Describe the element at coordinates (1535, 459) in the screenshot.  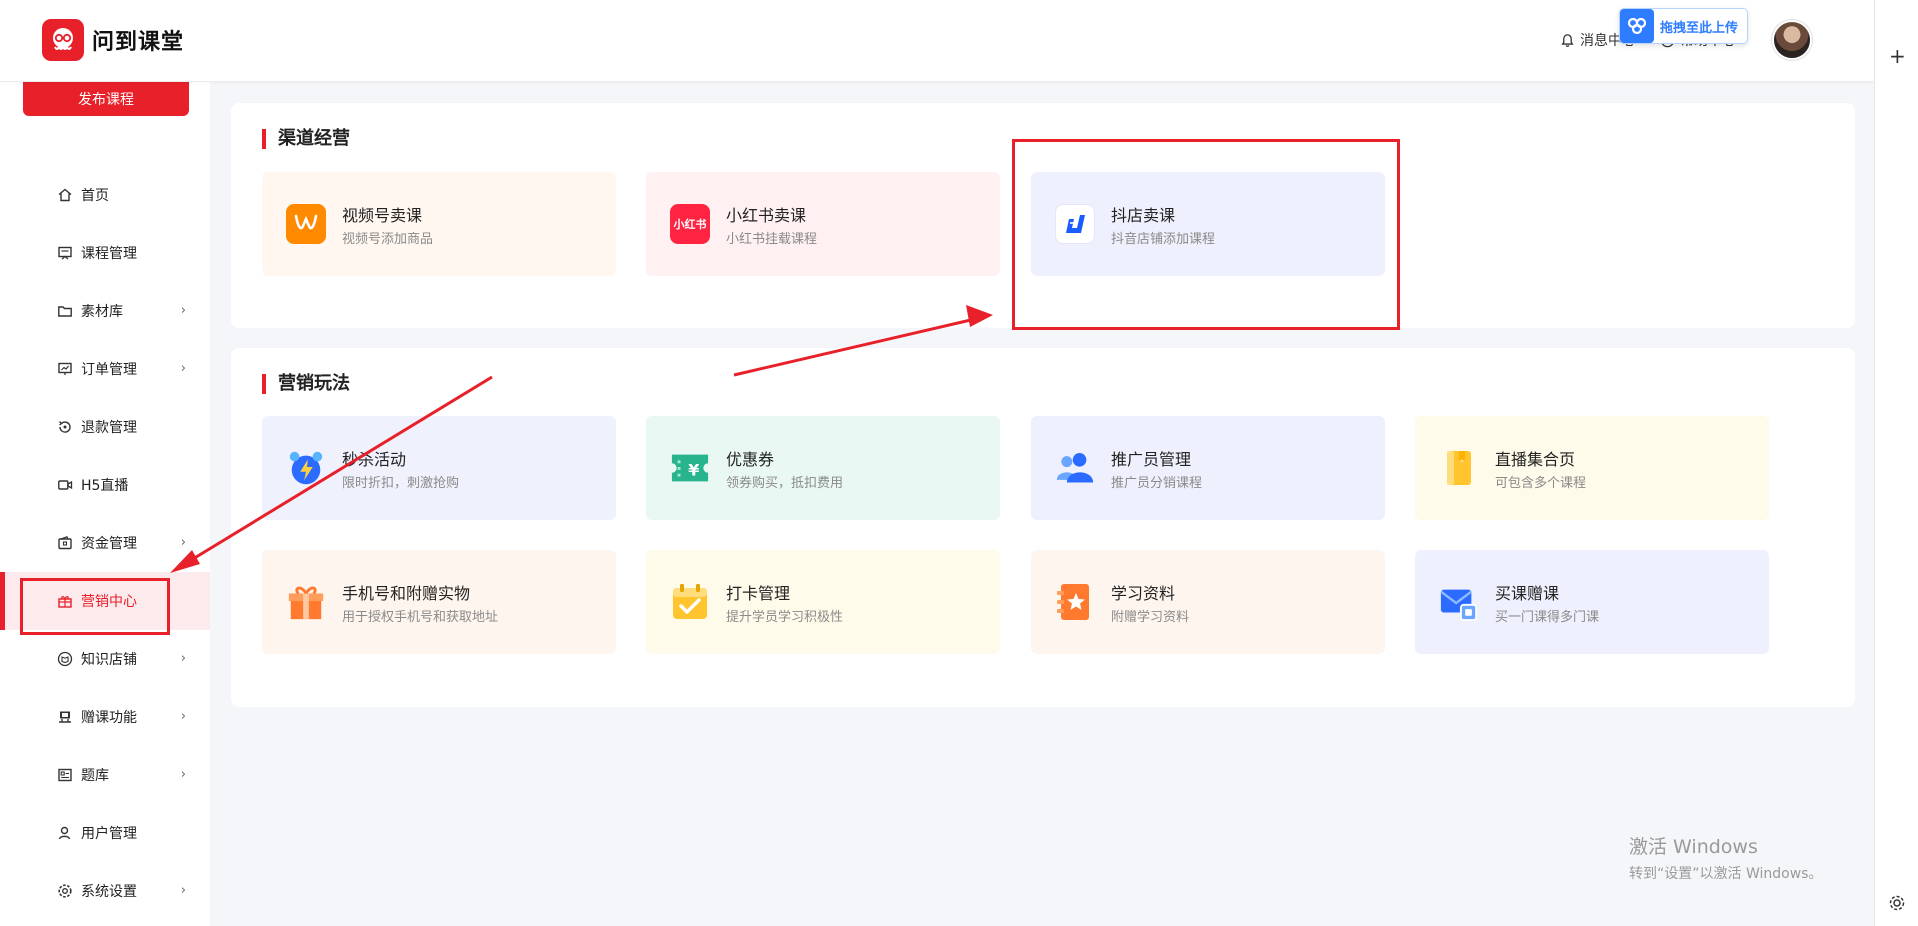
I see `card-title: 直播集合页` at that location.